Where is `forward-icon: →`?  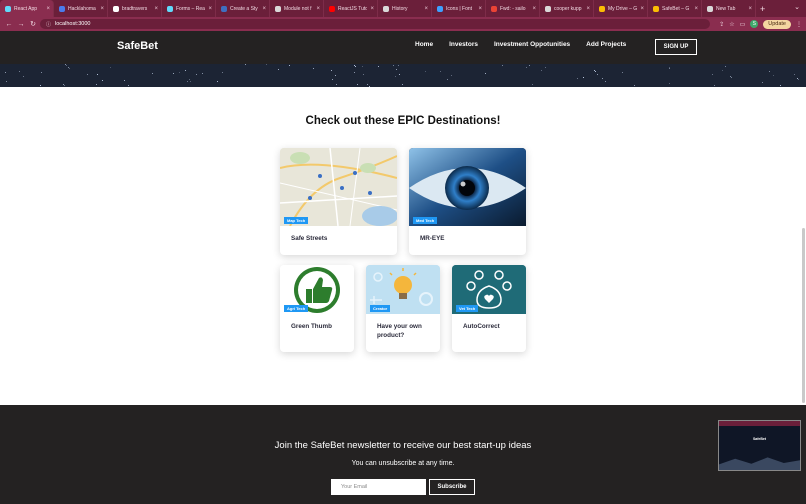
forward-icon: → is located at coordinates (21, 24).